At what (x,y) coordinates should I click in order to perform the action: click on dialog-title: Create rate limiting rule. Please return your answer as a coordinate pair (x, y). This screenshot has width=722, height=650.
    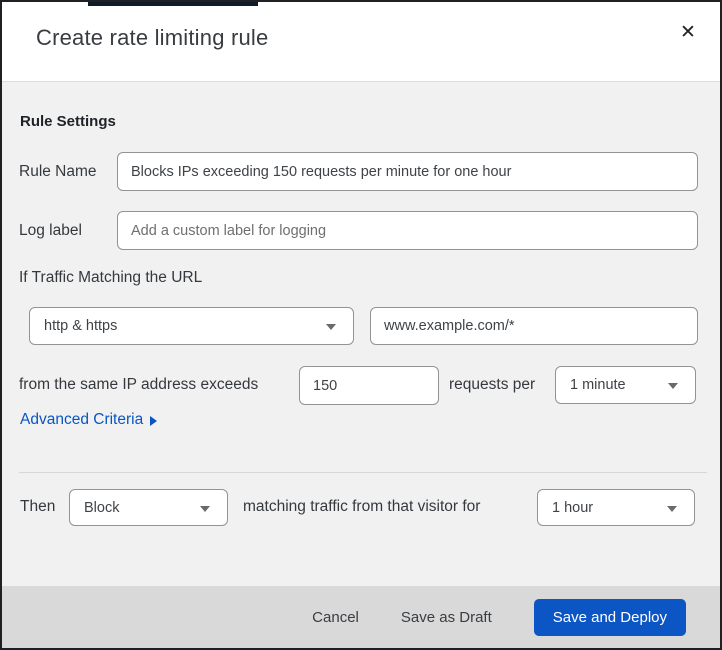
    Looking at the image, I should click on (152, 37).